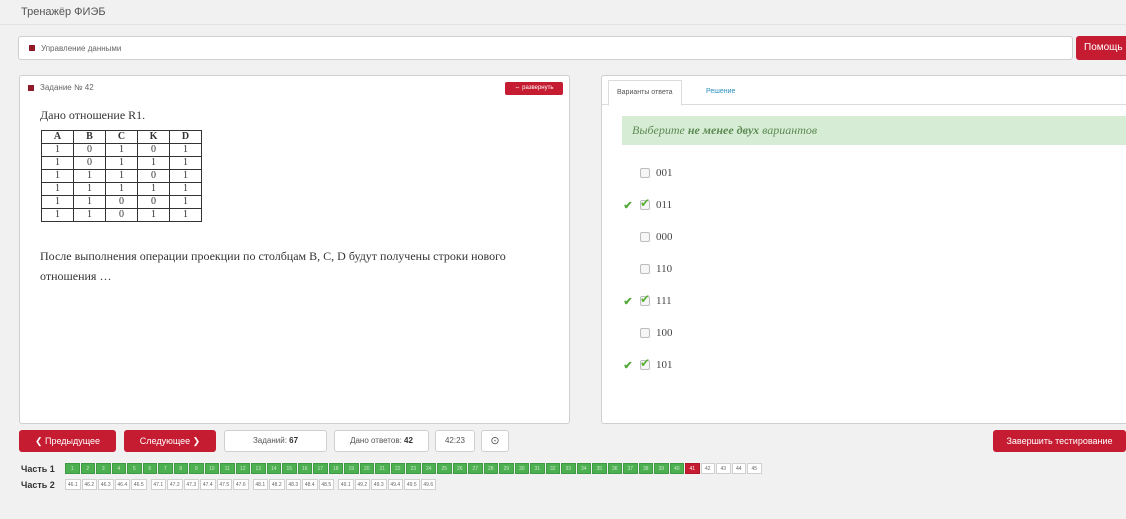 Image resolution: width=1126 pixels, height=519 pixels. What do you see at coordinates (67, 441) in the screenshot?
I see `prev-button: ❮ Предыдущее` at bounding box center [67, 441].